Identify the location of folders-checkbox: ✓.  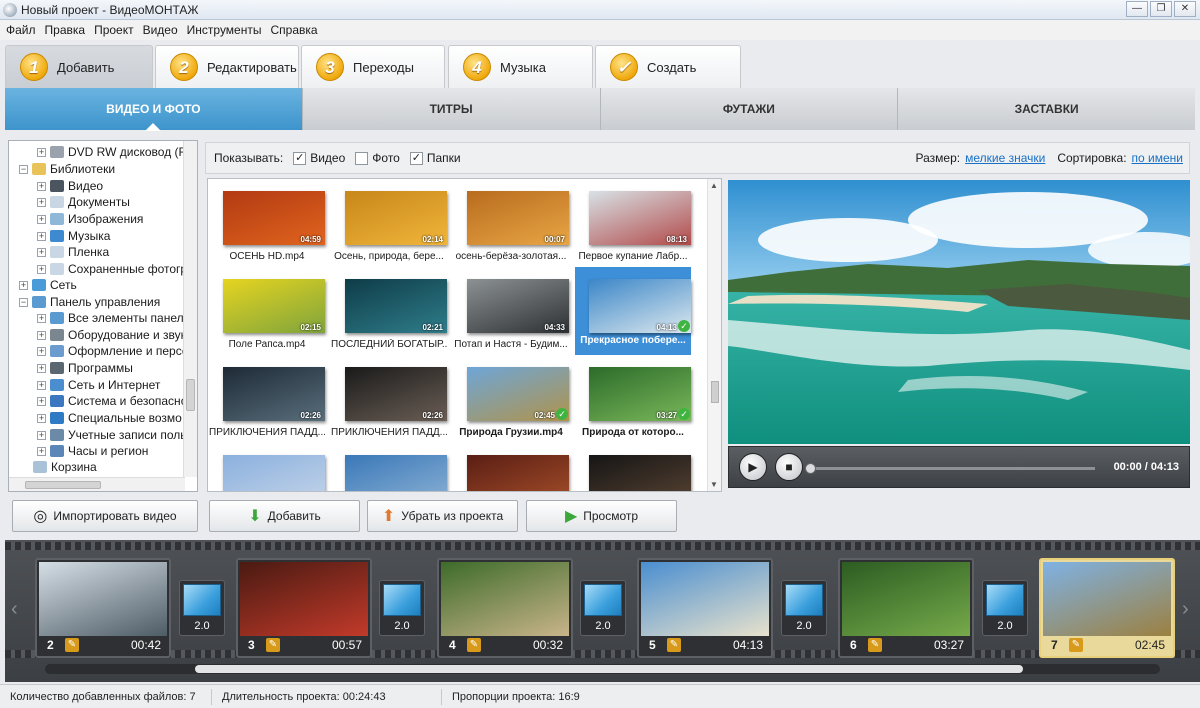
(416, 158).